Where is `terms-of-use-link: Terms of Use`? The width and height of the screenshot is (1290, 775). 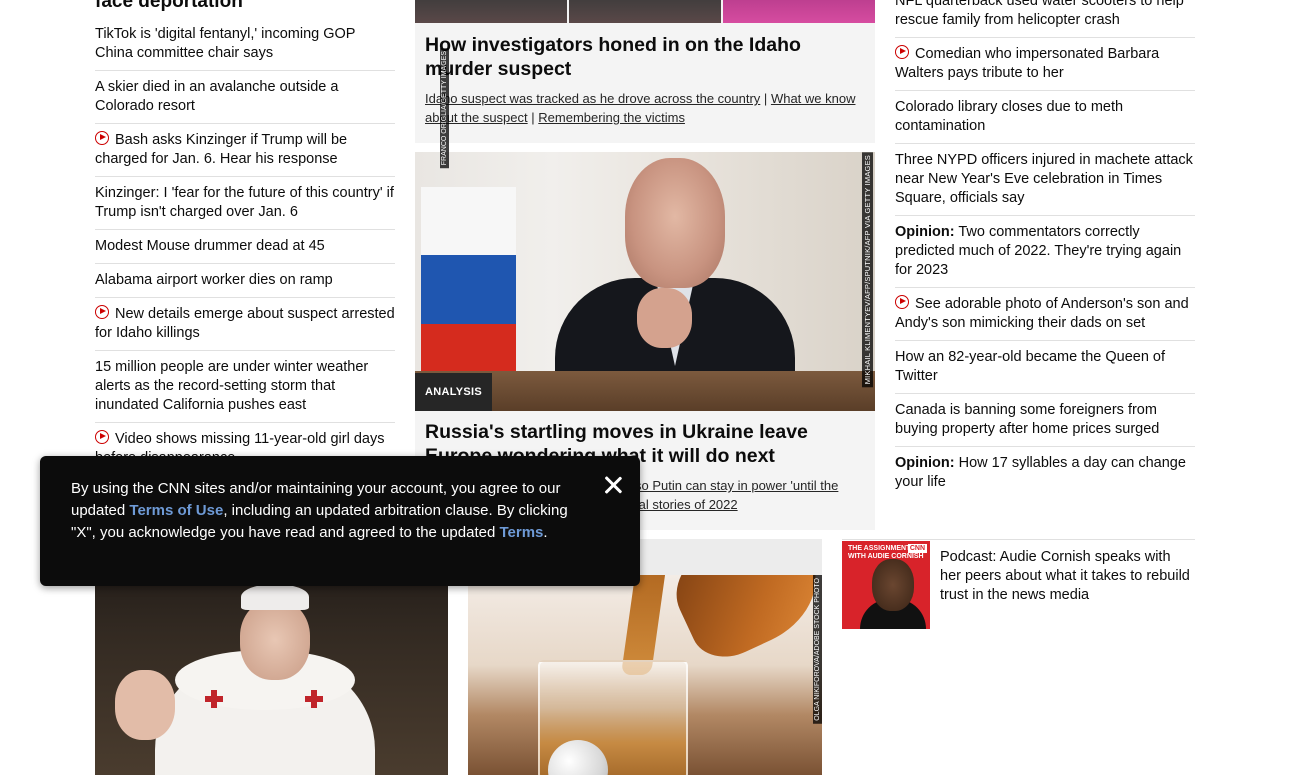 terms-of-use-link: Terms of Use is located at coordinates (176, 510).